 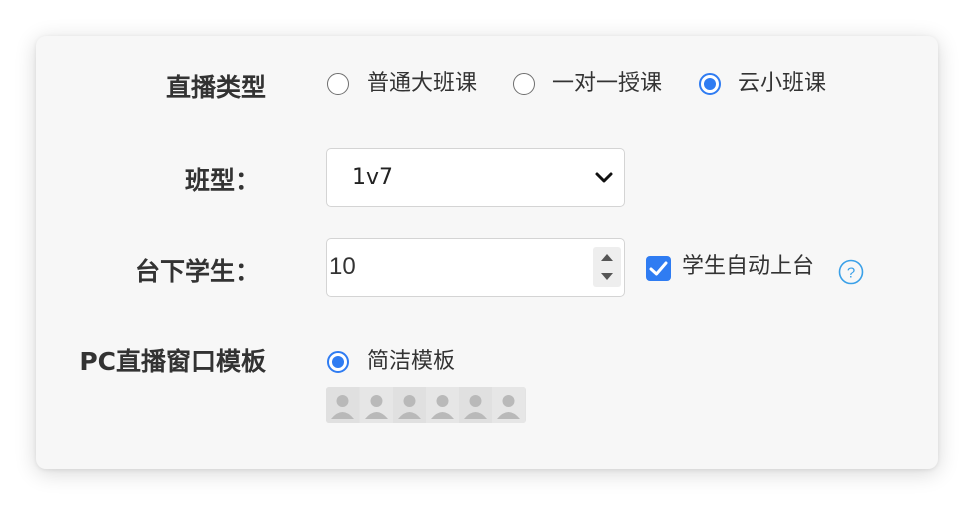 I want to click on radio-cloud-small-class, so click(x=710, y=84).